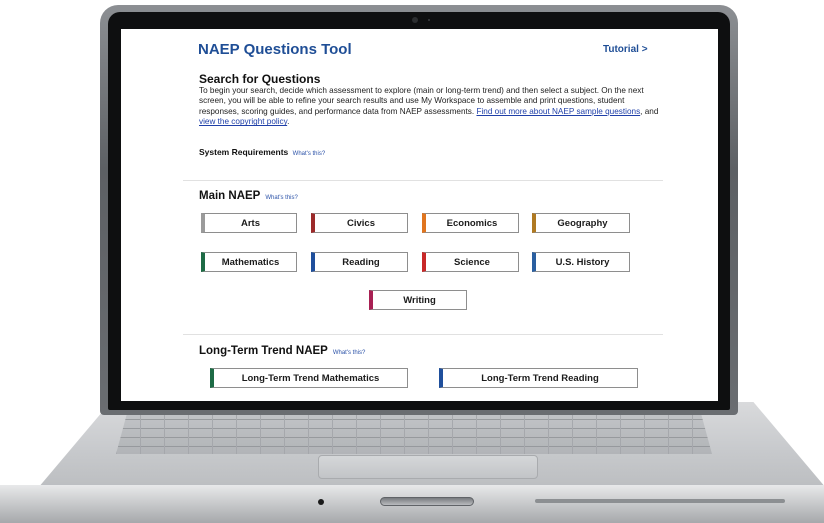 Image resolution: width=824 pixels, height=523 pixels. Describe the element at coordinates (260, 79) in the screenshot. I see `search-heading: Search for Questions` at that location.